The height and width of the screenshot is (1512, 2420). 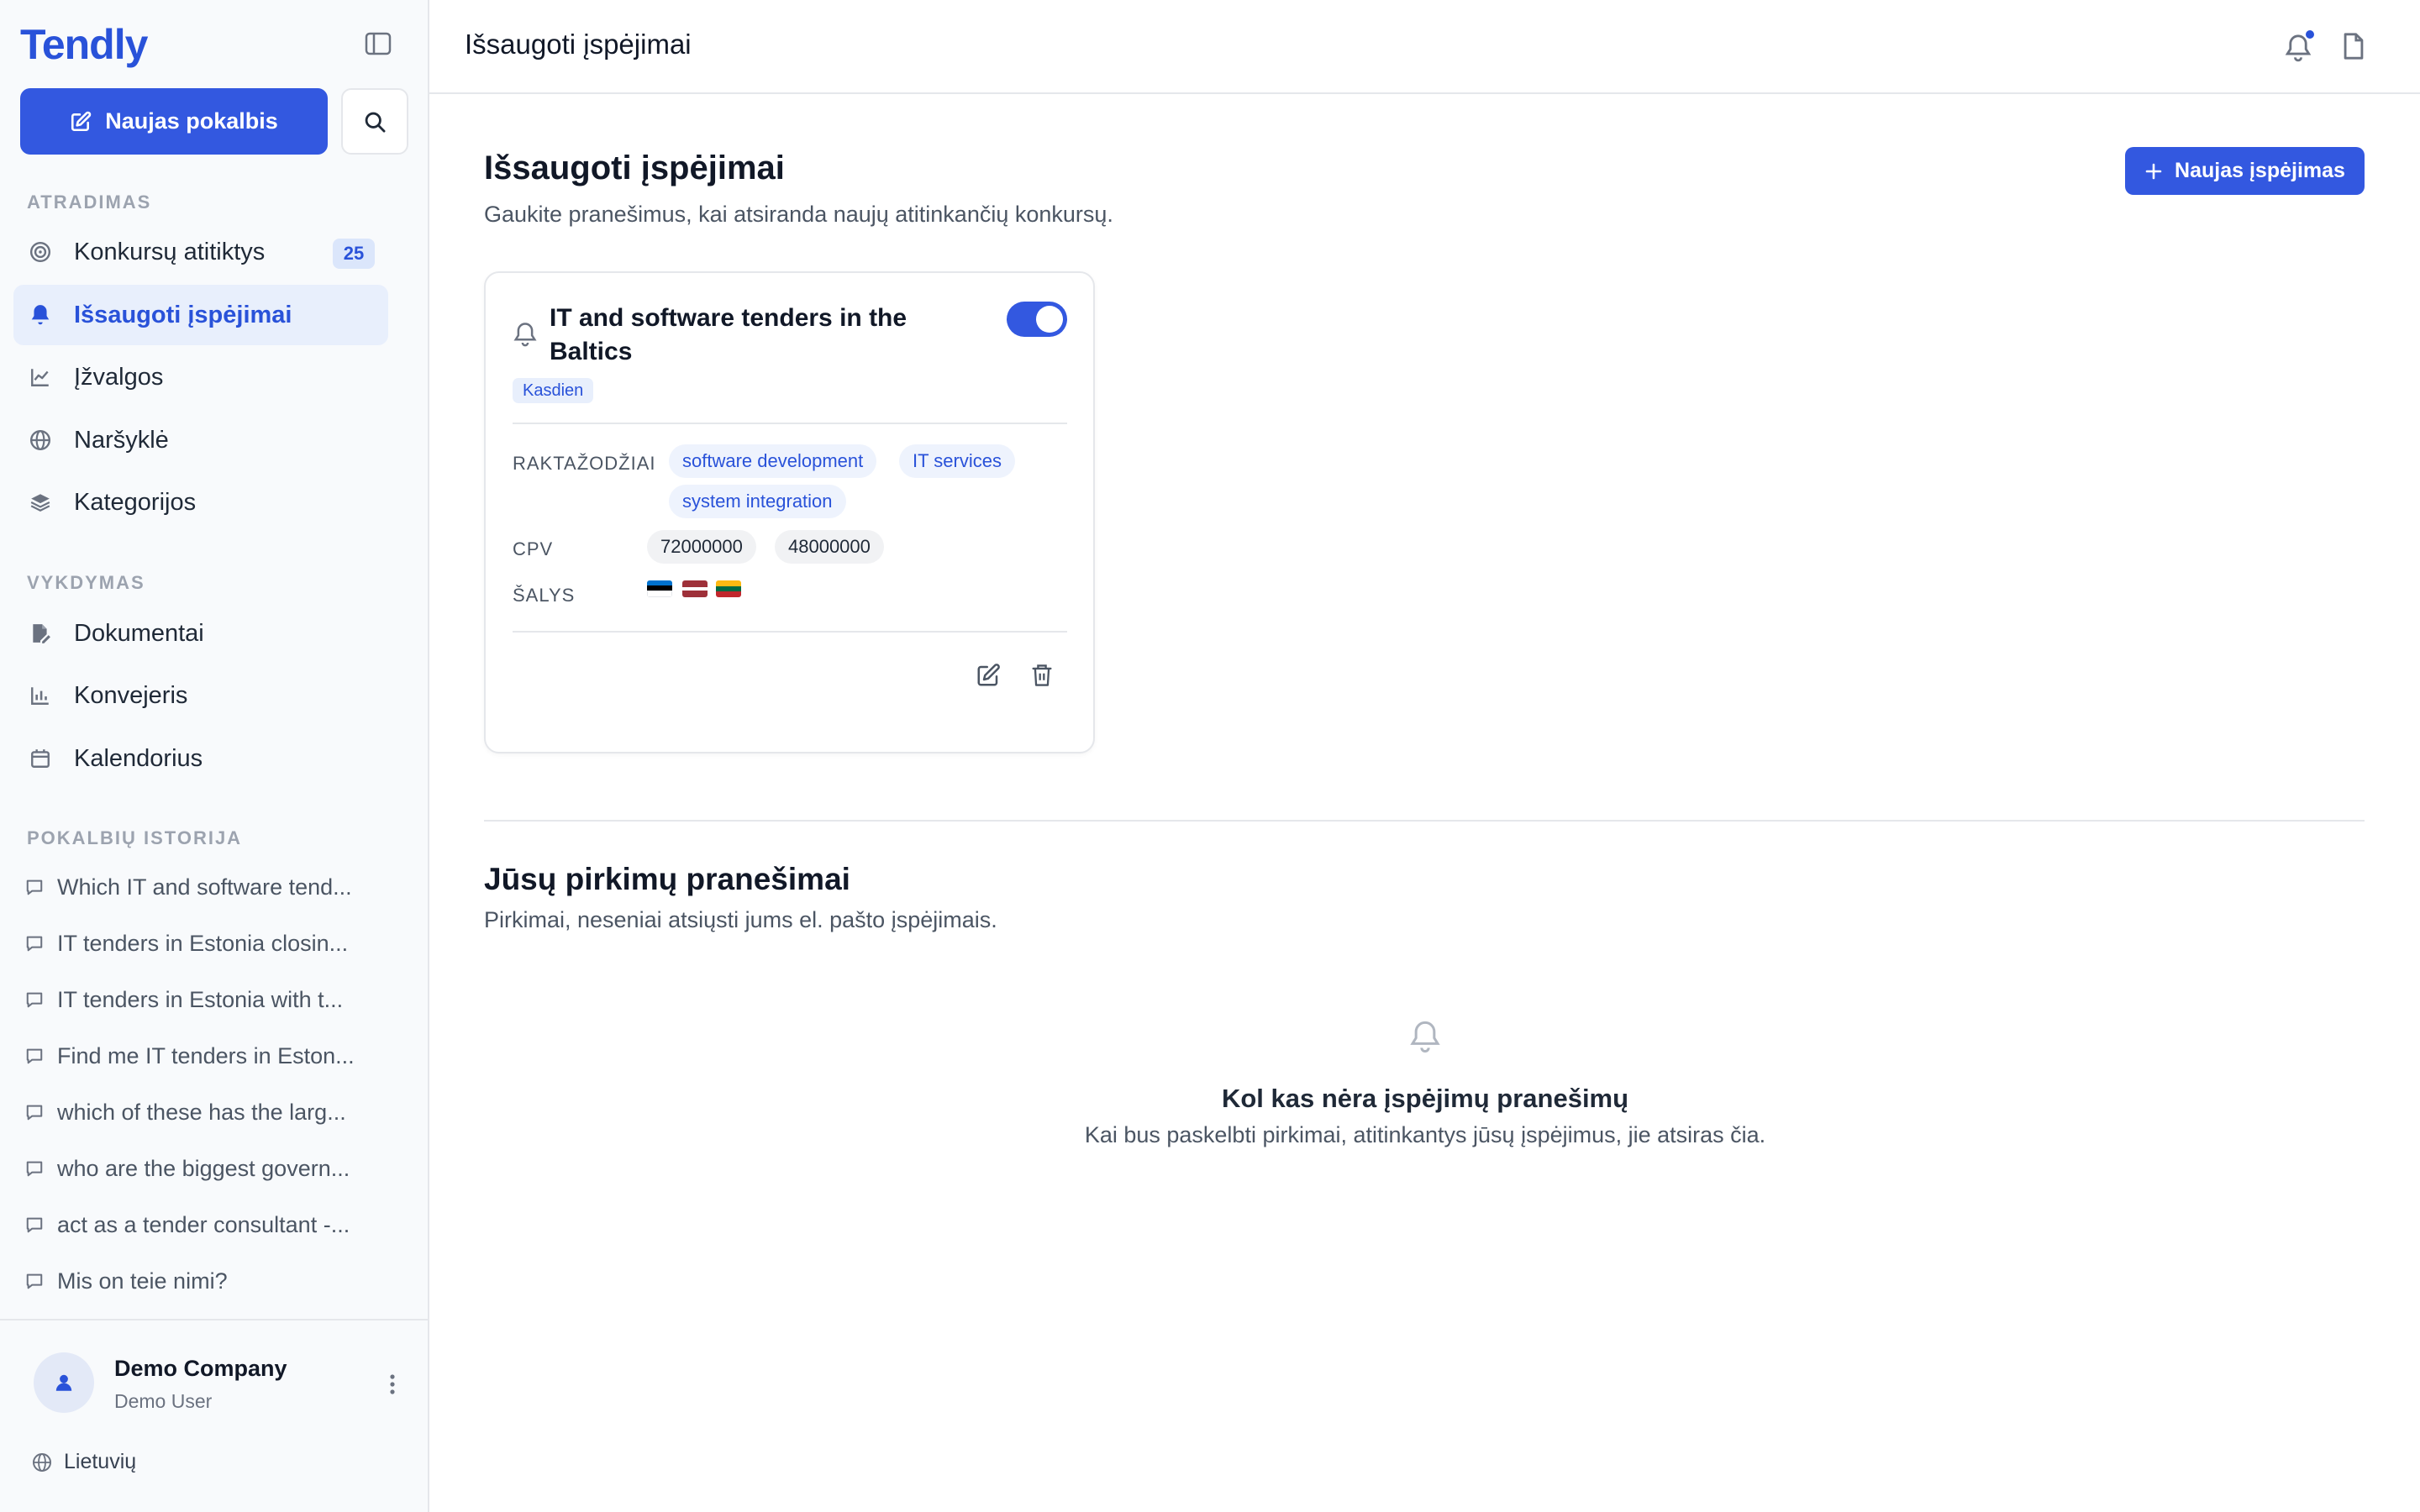 What do you see at coordinates (84, 44) in the screenshot?
I see `app-logo: Tendly` at bounding box center [84, 44].